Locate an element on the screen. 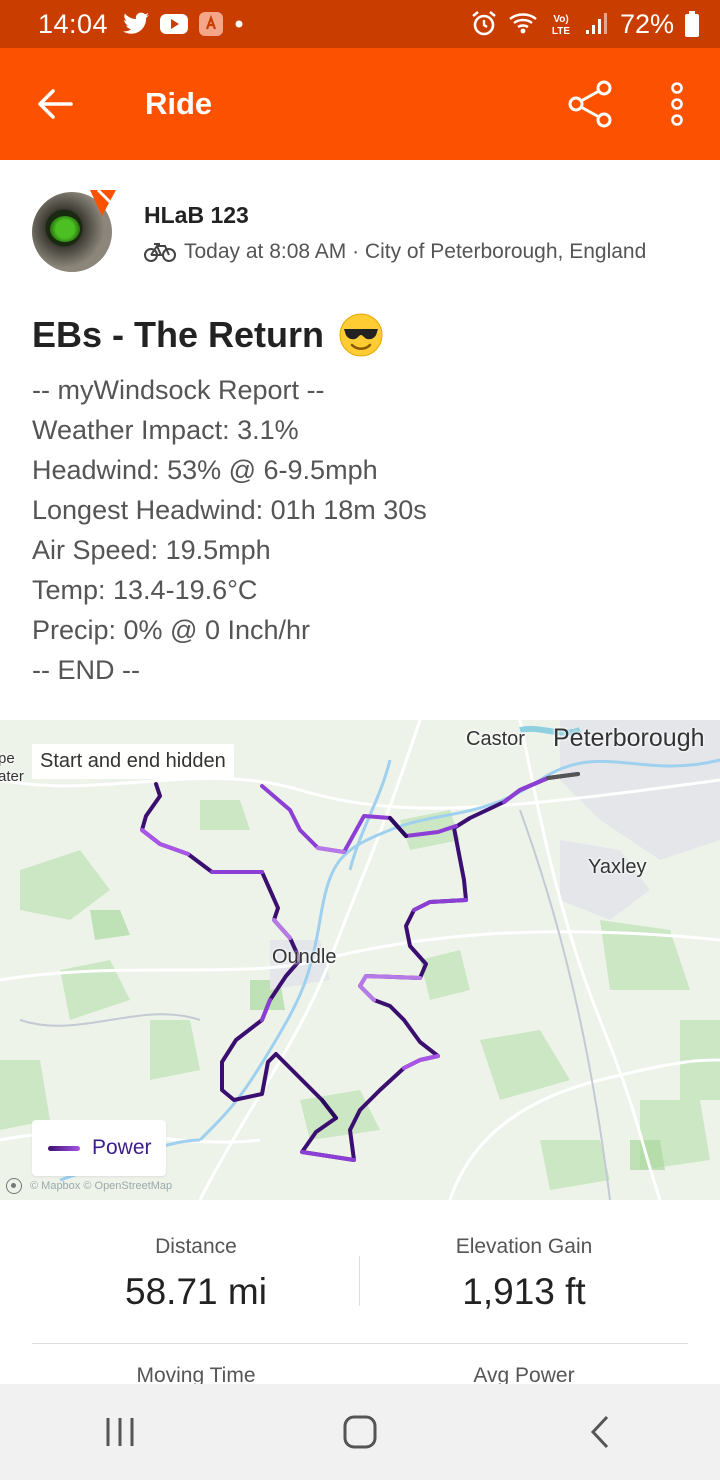  stat-elevation-gain: Elevation Gain 1,913 ft is located at coordinates (524, 1272).